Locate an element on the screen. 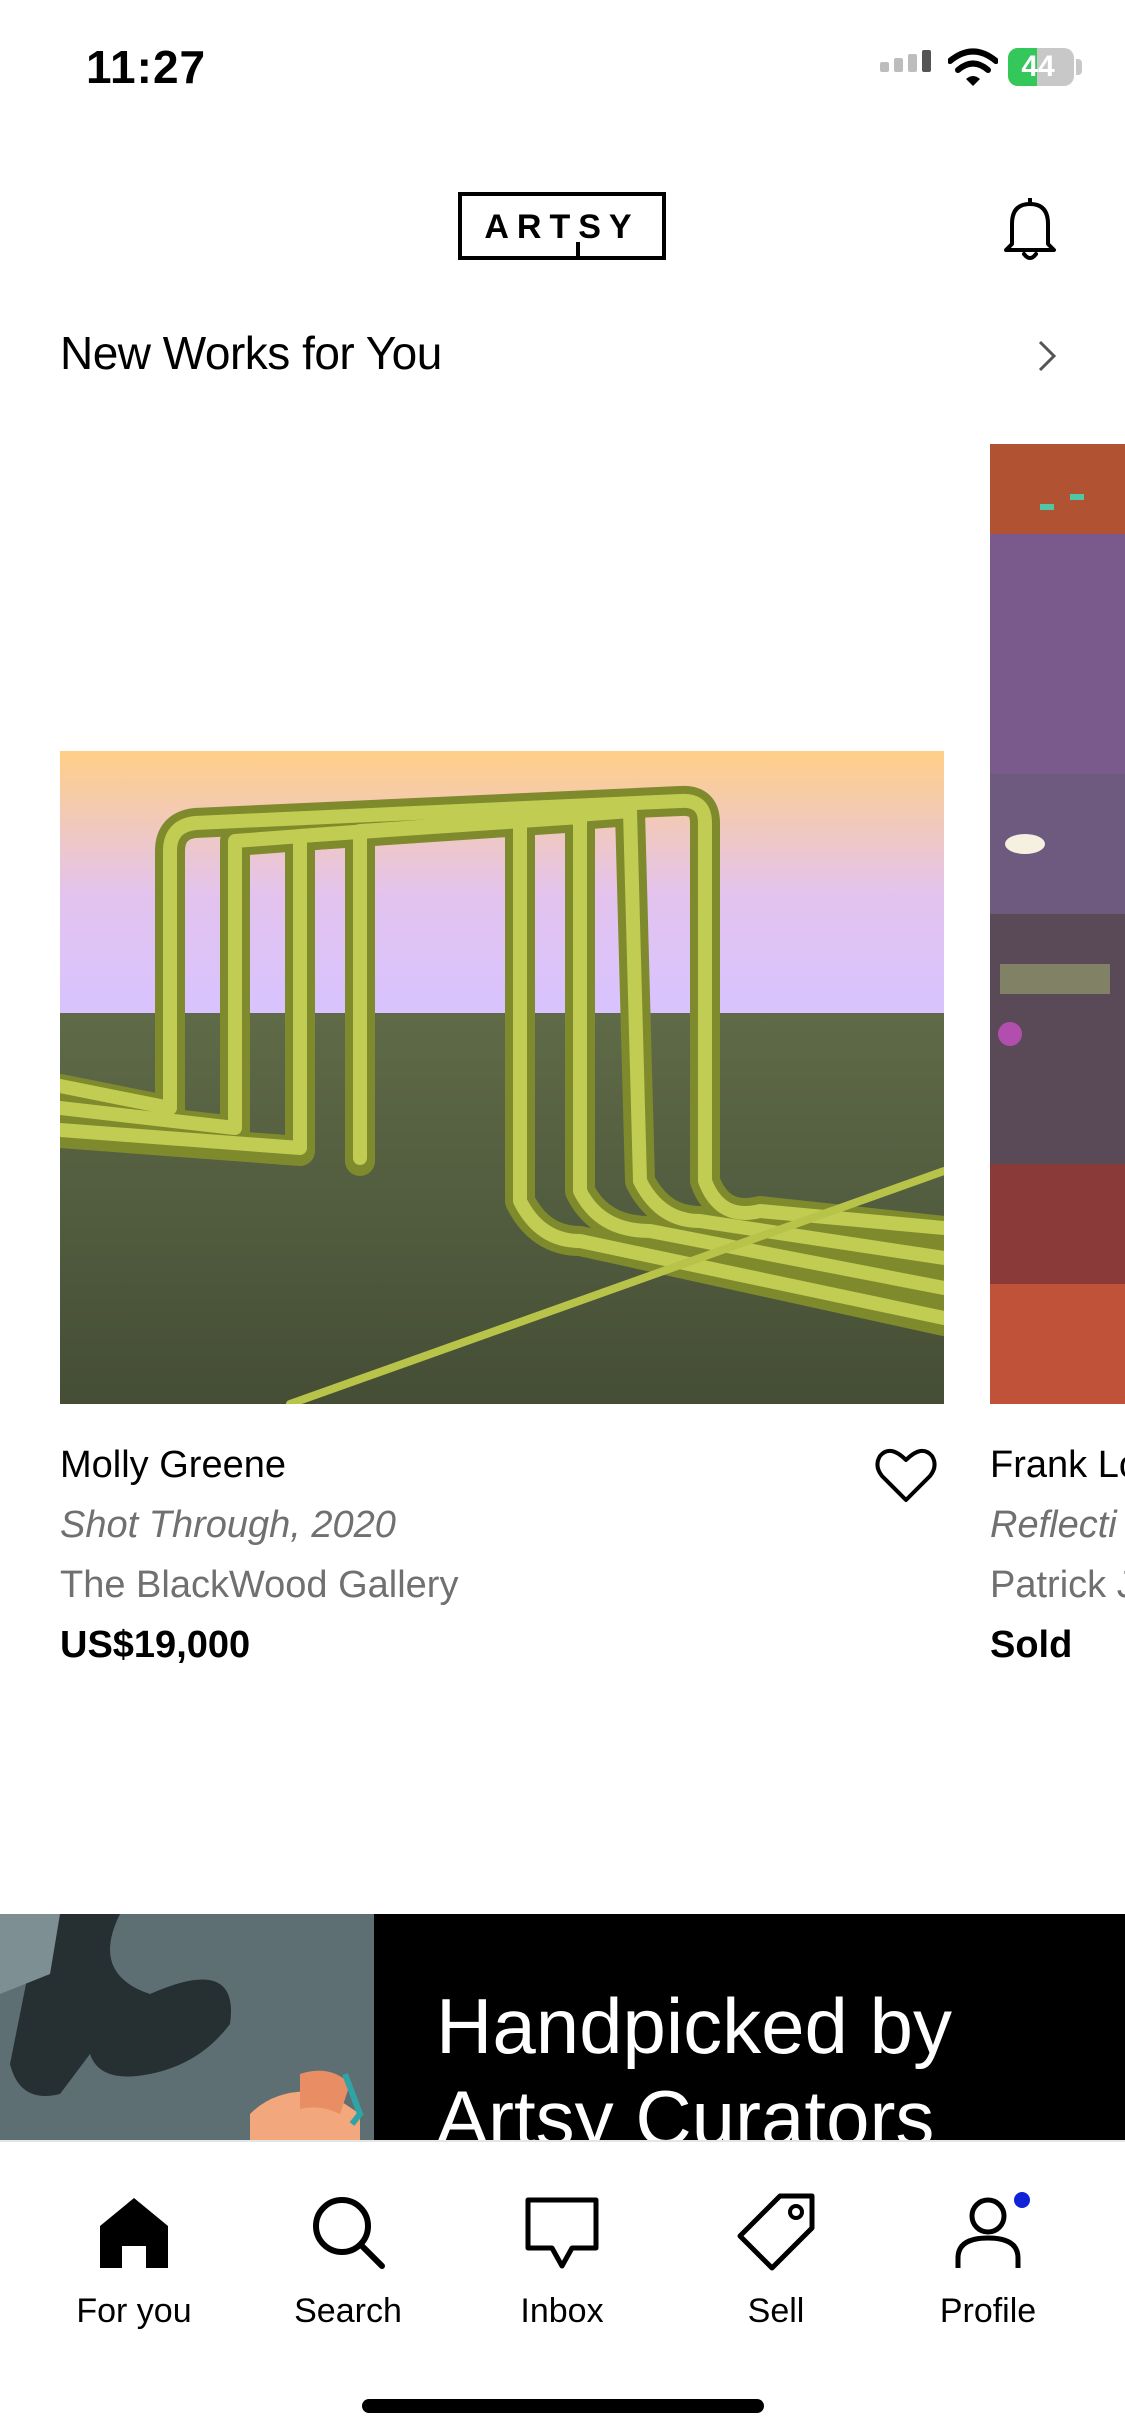 The width and height of the screenshot is (1125, 2436). tab-label: For you is located at coordinates (134, 2311).